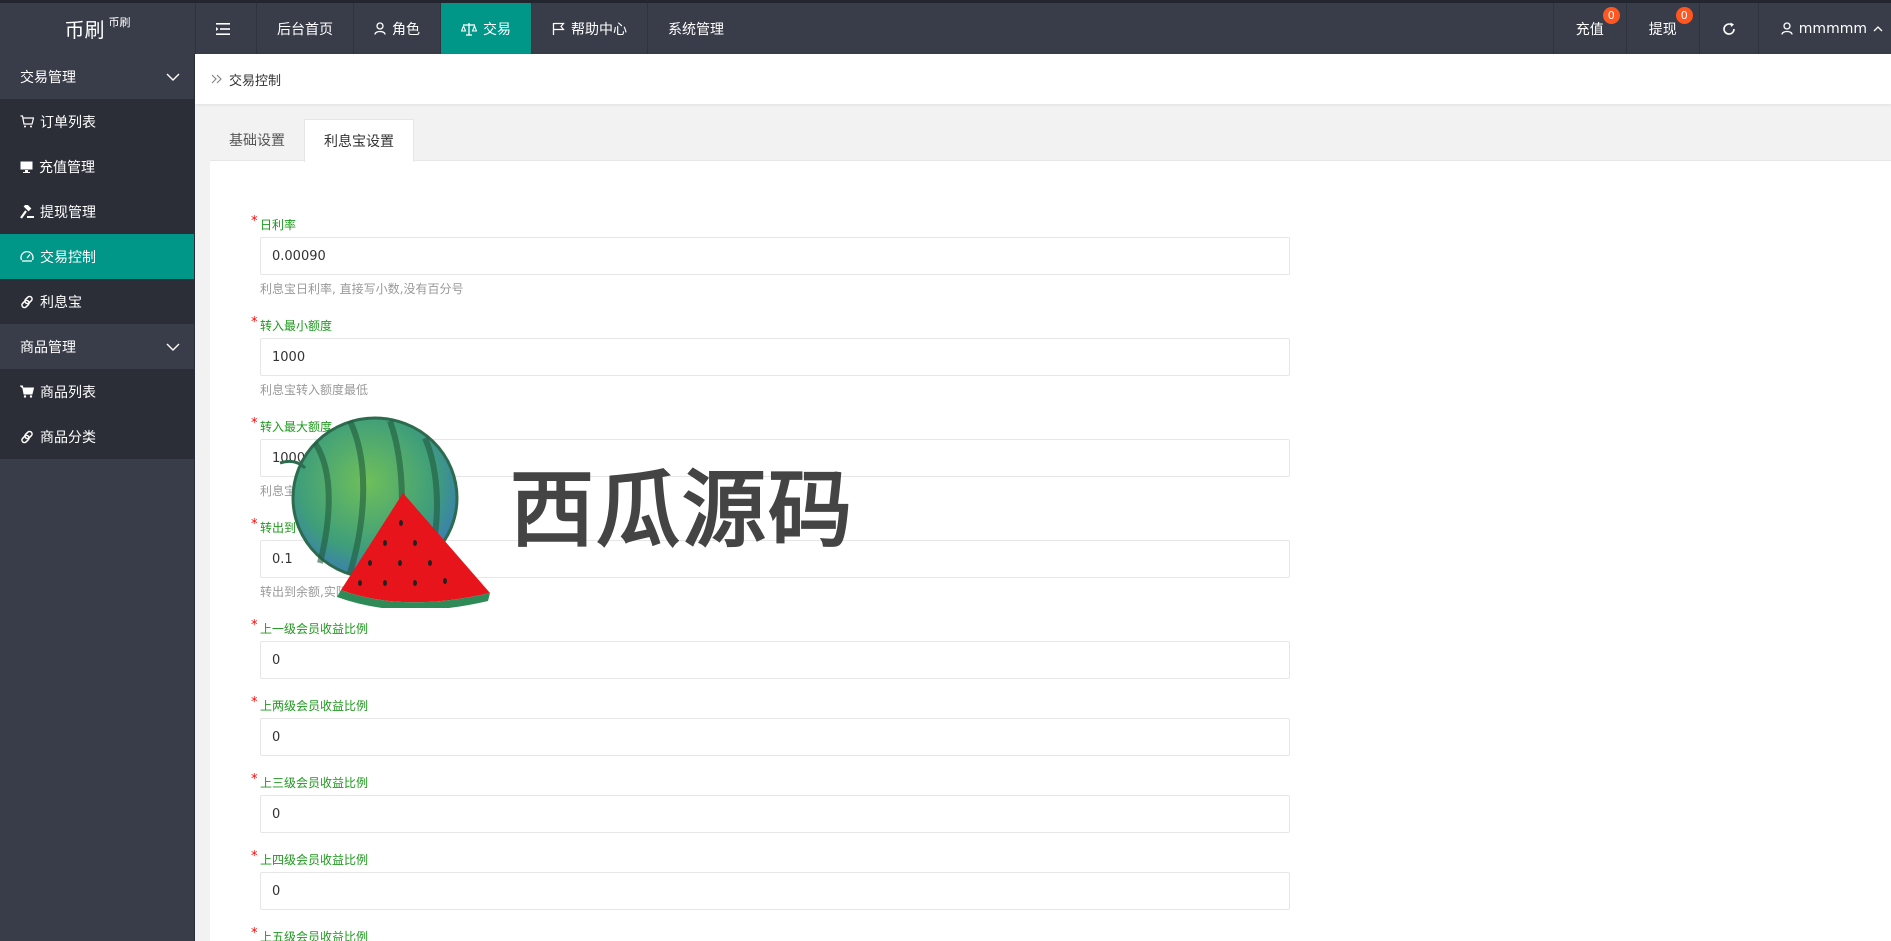 The image size is (1891, 941). I want to click on top-nav: 后台首页 角色 交易 帮助中心 系统管理, so click(469, 28).